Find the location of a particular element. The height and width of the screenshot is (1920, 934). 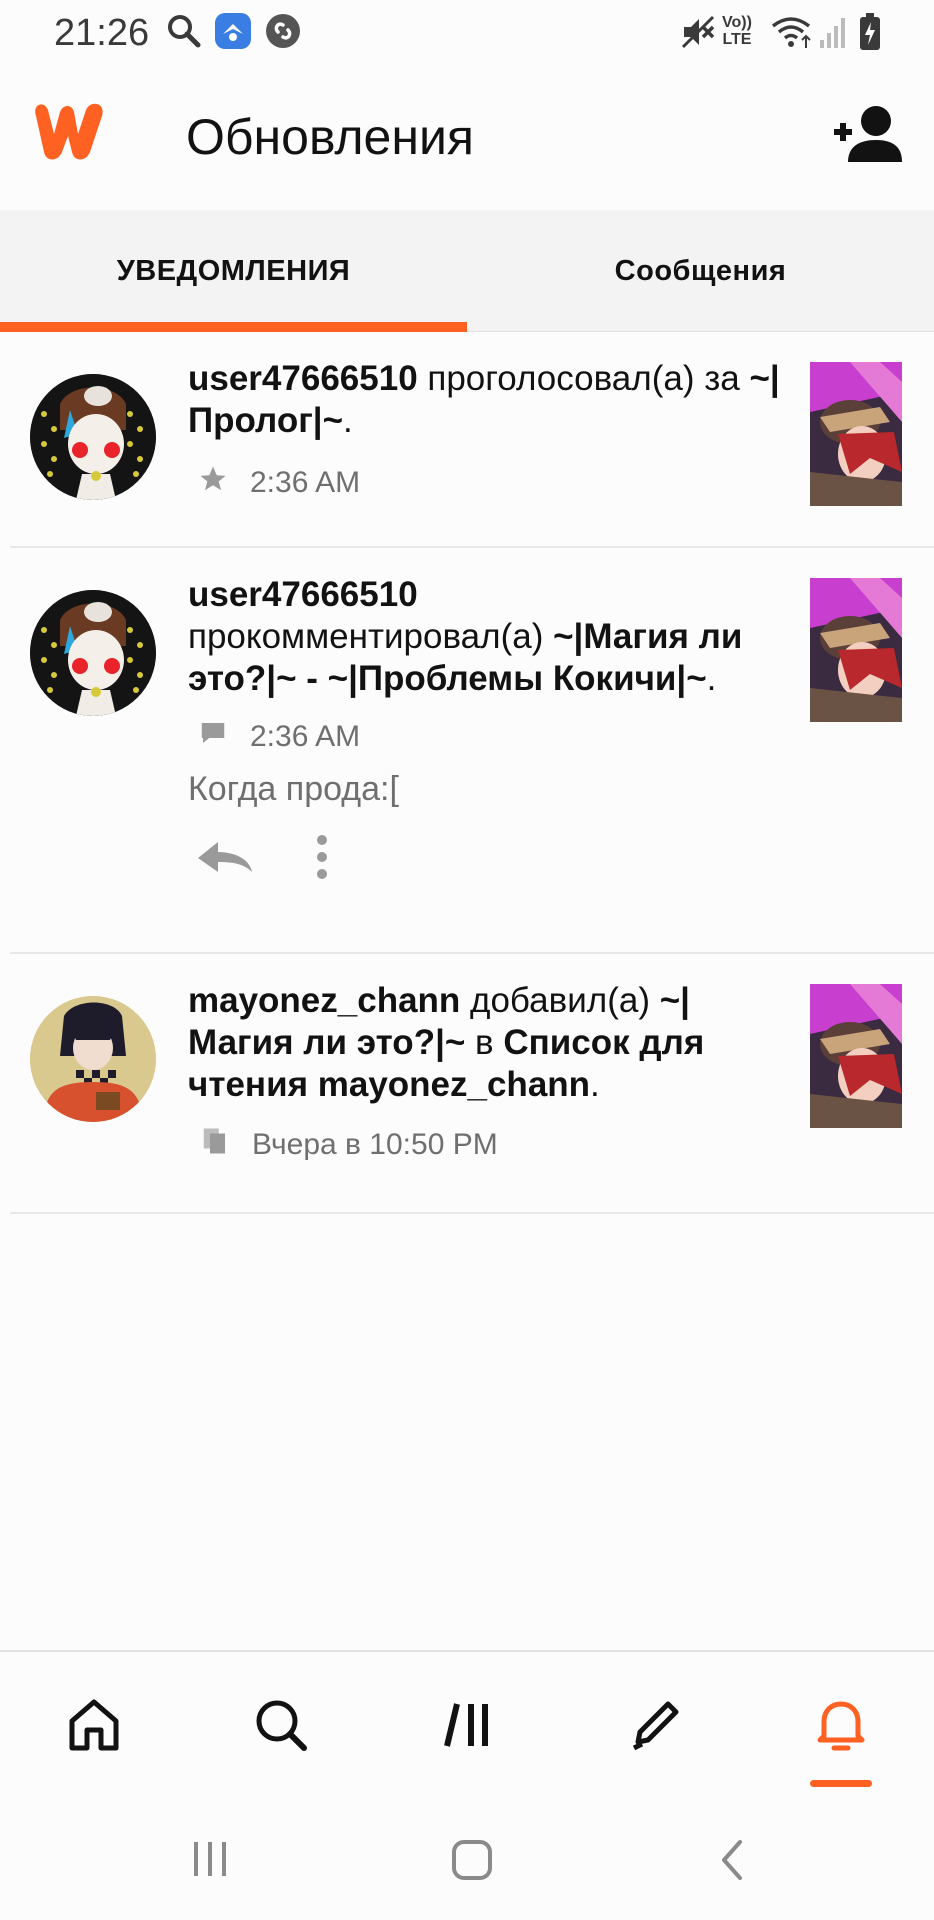

system-navigation-bar is located at coordinates (467, 1860).